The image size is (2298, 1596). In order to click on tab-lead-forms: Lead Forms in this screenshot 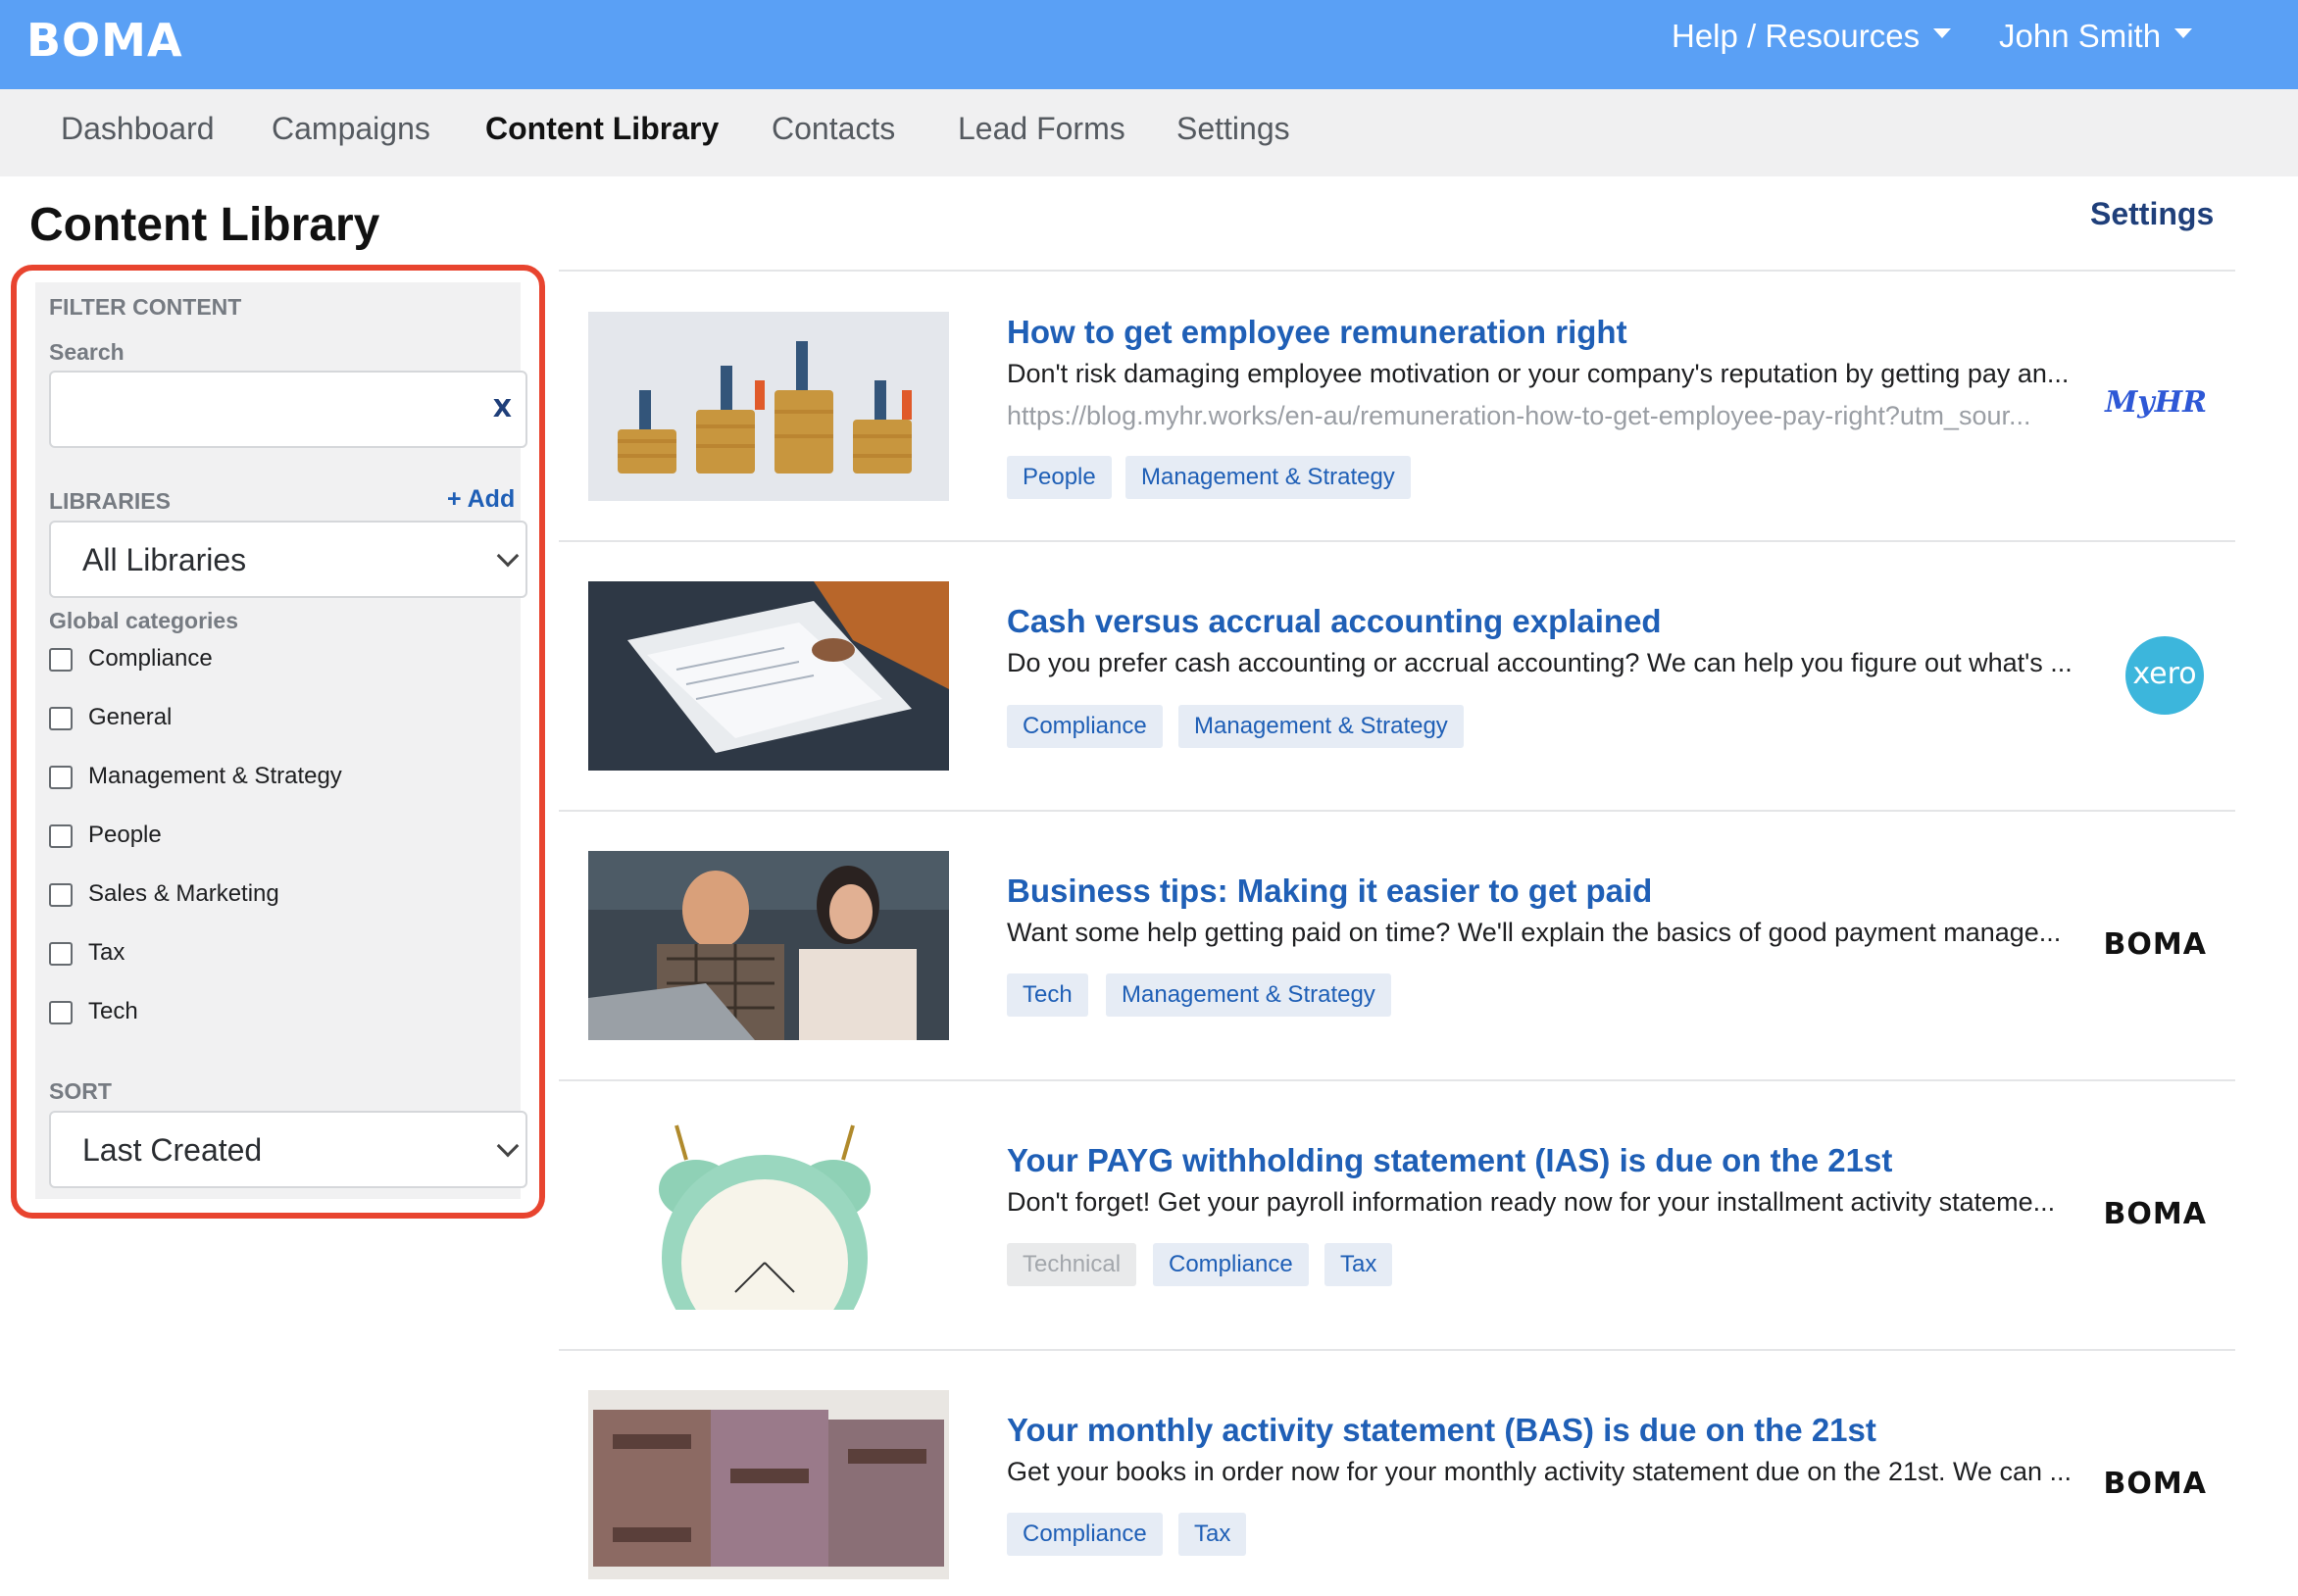, I will do `click(1041, 129)`.